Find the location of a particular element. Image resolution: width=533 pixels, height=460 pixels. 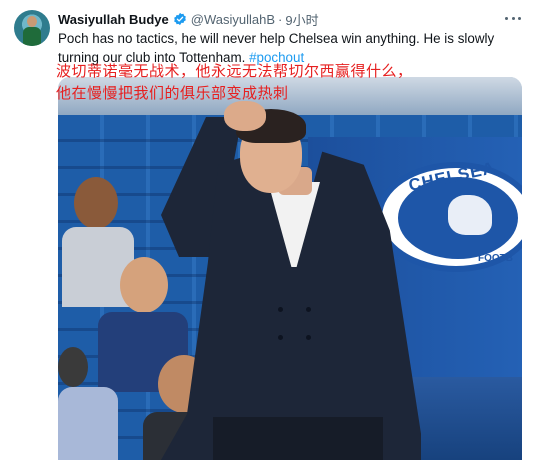

more-dots-icon is located at coordinates (513, 18).